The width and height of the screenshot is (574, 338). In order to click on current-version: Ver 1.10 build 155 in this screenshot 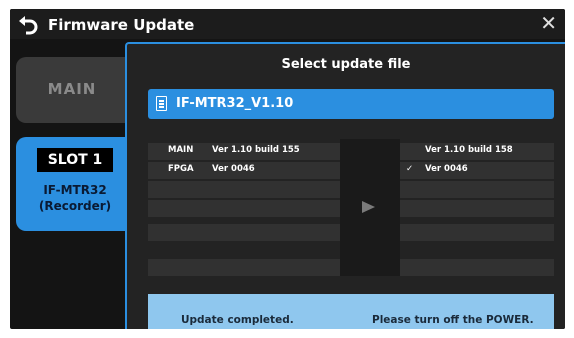, I will do `click(256, 150)`.